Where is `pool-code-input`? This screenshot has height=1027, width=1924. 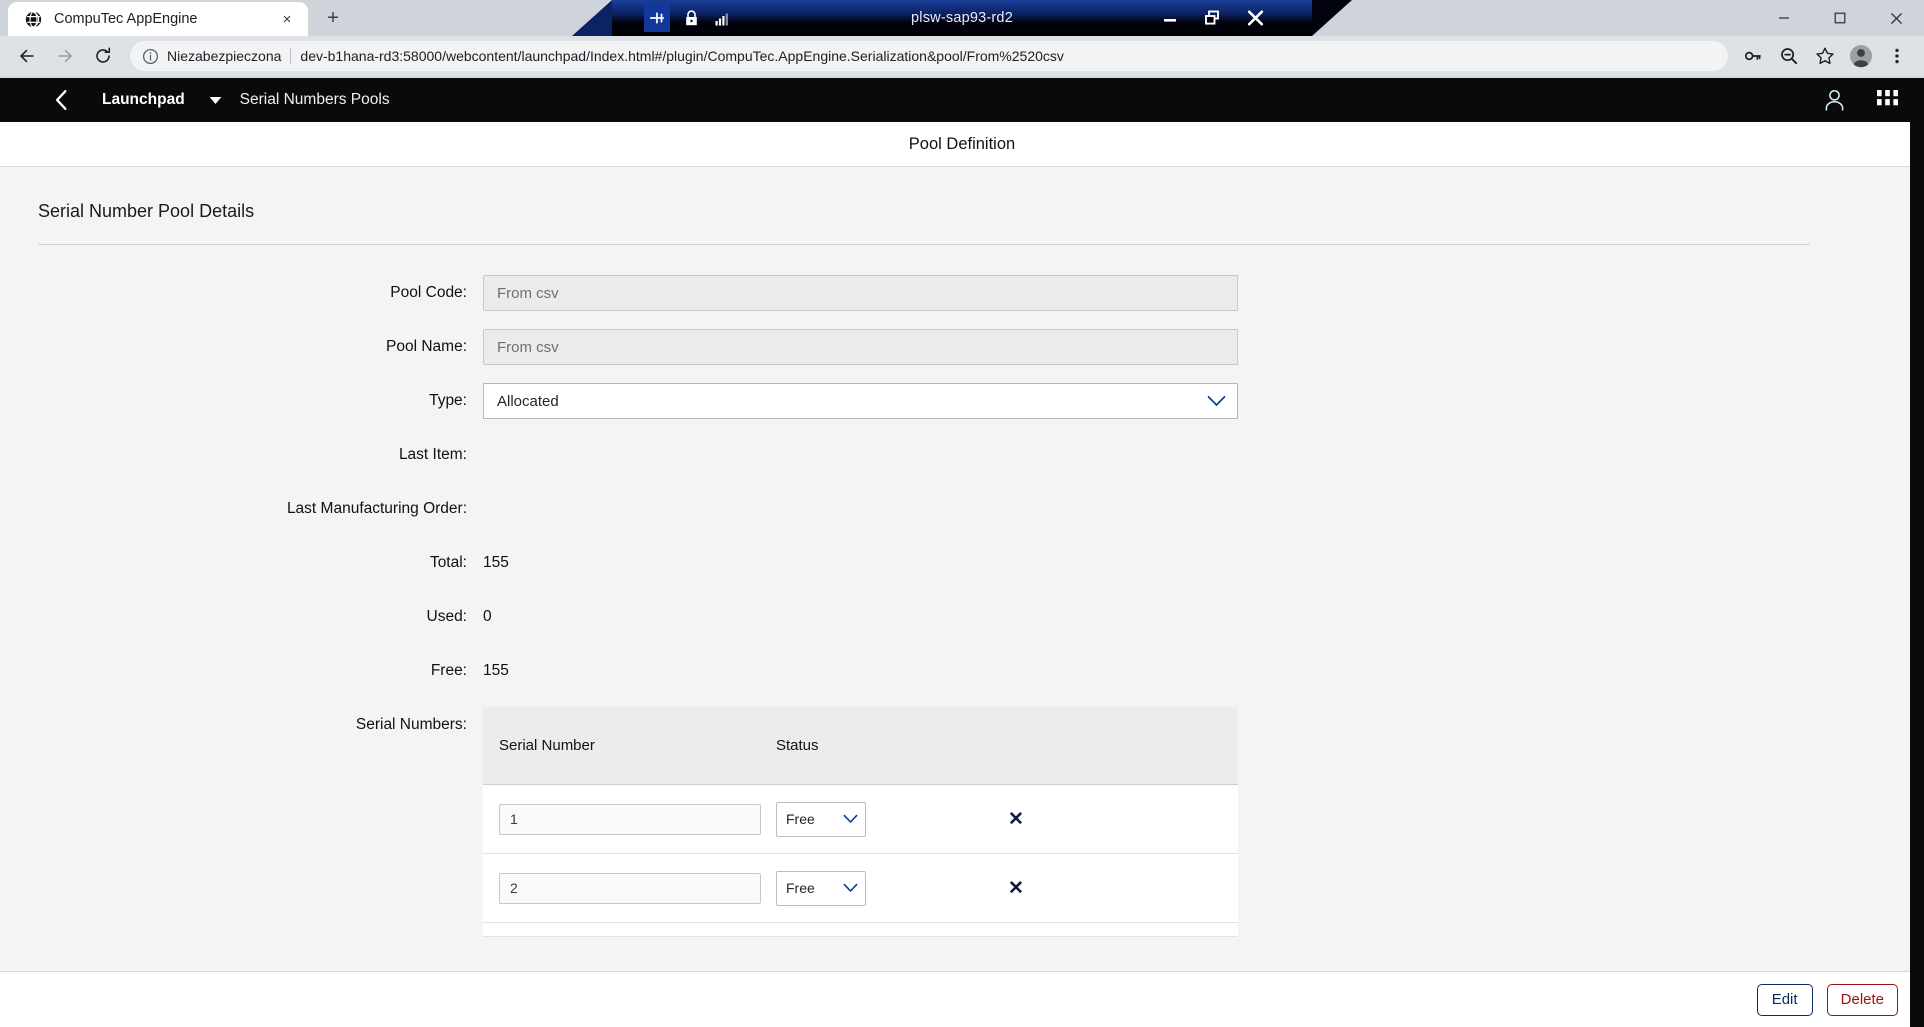
pool-code-input is located at coordinates (860, 293).